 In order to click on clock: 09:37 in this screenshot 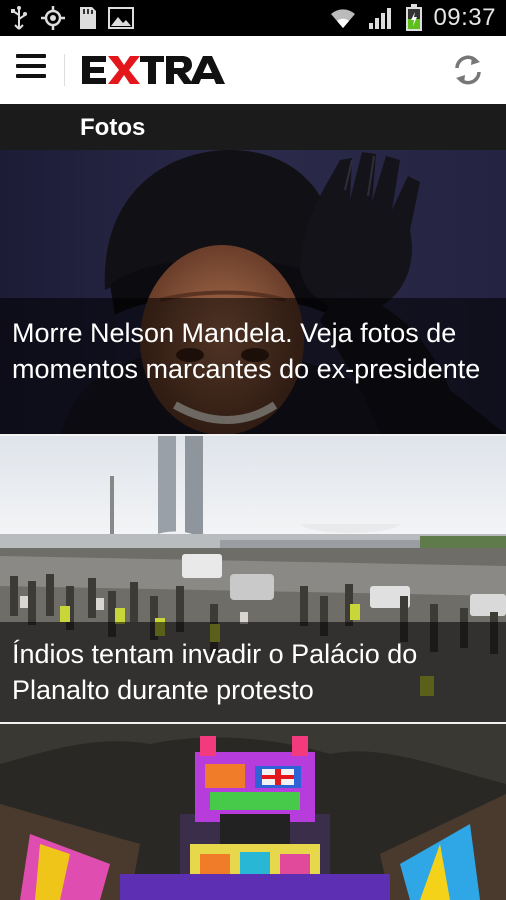, I will do `click(464, 17)`.